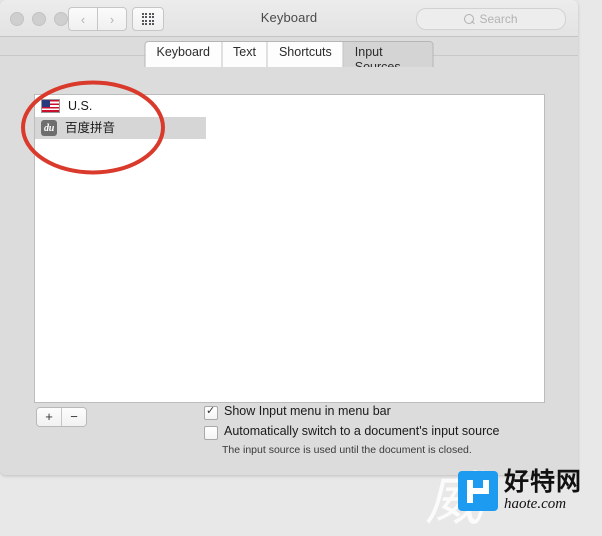 Image resolution: width=602 pixels, height=536 pixels. What do you see at coordinates (478, 491) in the screenshot?
I see `haote-logo-icon` at bounding box center [478, 491].